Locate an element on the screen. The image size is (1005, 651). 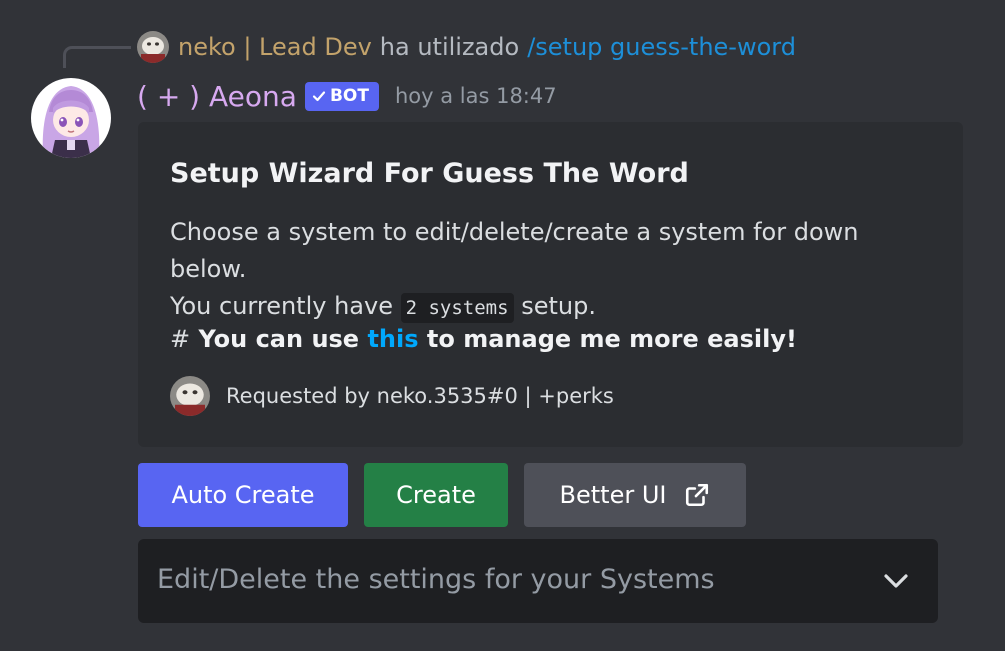
auto-create-label: Auto Create is located at coordinates (243, 495).